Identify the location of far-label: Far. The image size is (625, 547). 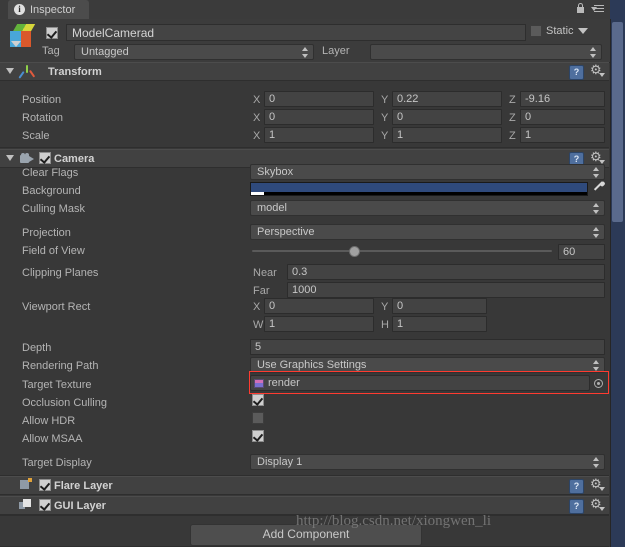
(261, 291).